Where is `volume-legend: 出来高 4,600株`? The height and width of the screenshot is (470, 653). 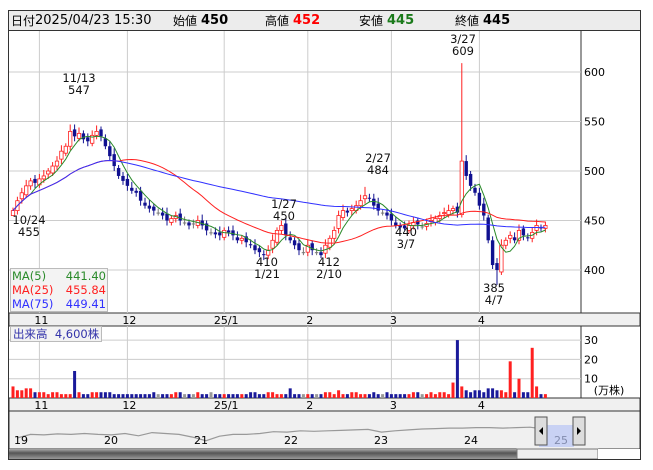 volume-legend: 出来高 4,600株 is located at coordinates (56, 334).